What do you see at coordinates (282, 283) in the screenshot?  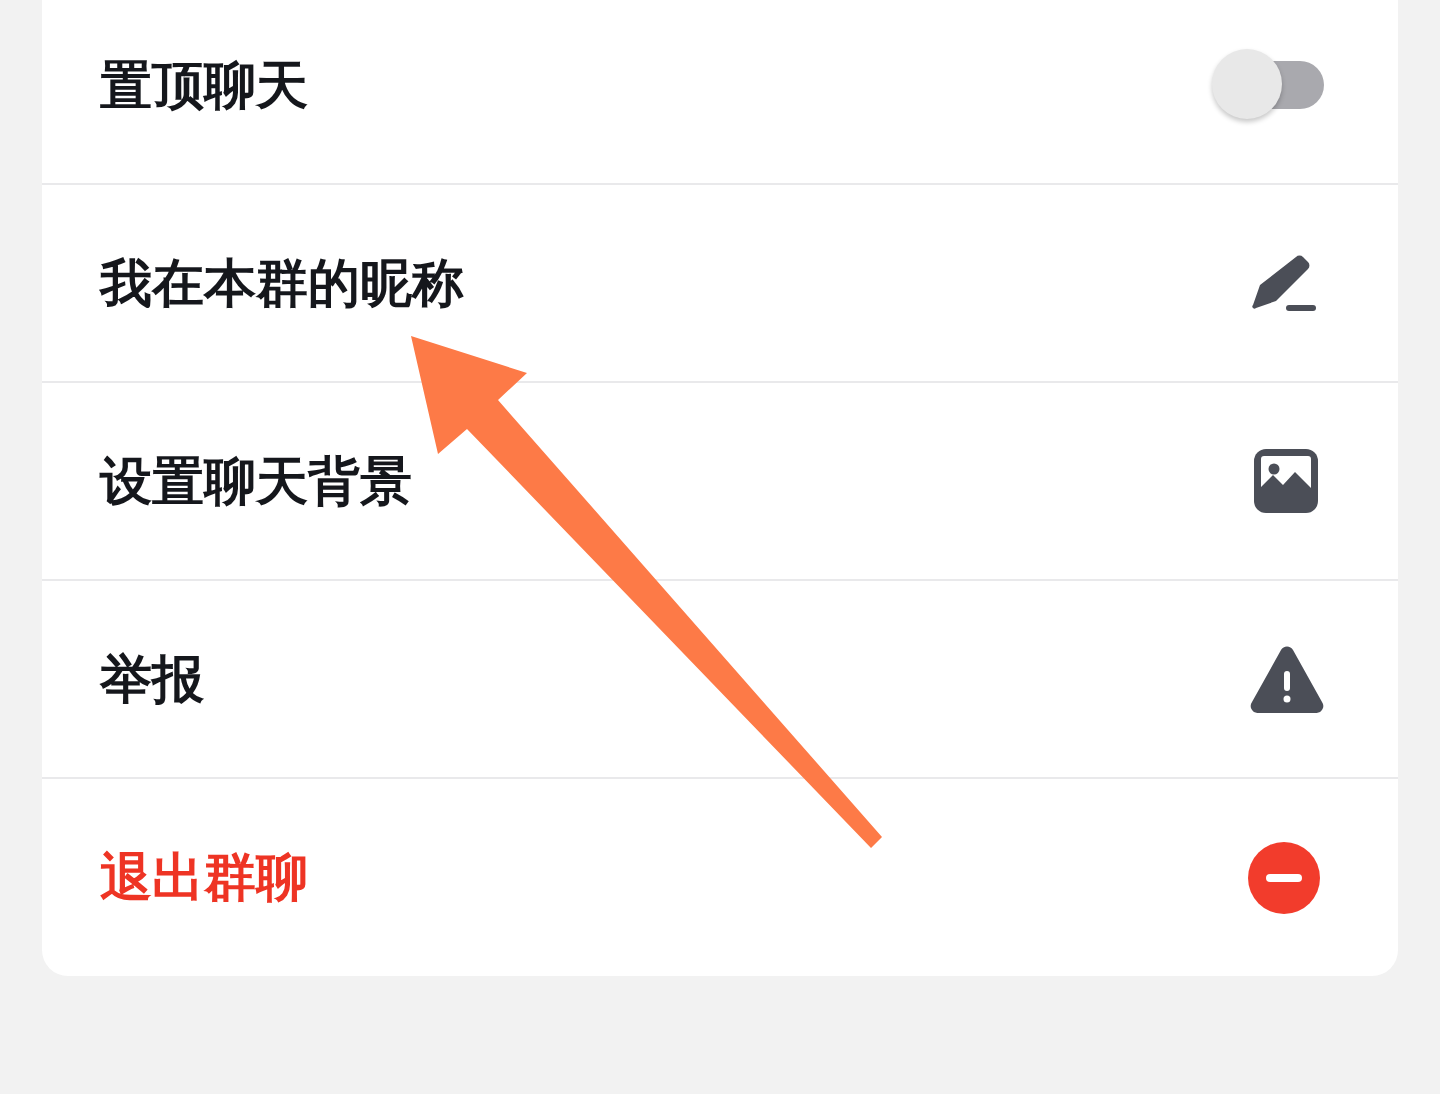 I see `setting-label: 我在本群的昵称` at bounding box center [282, 283].